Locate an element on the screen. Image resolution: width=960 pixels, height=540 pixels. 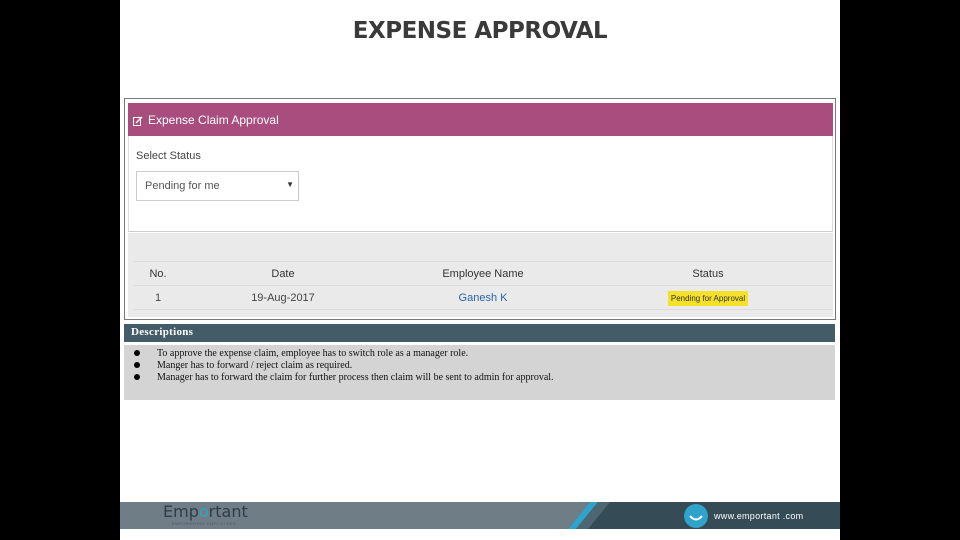
status-badge: Pending for Approval is located at coordinates (708, 298).